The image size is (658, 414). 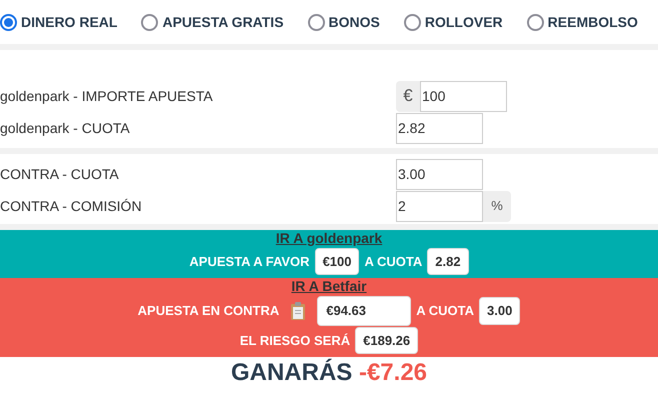 I want to click on bet-value: €100, so click(x=337, y=262).